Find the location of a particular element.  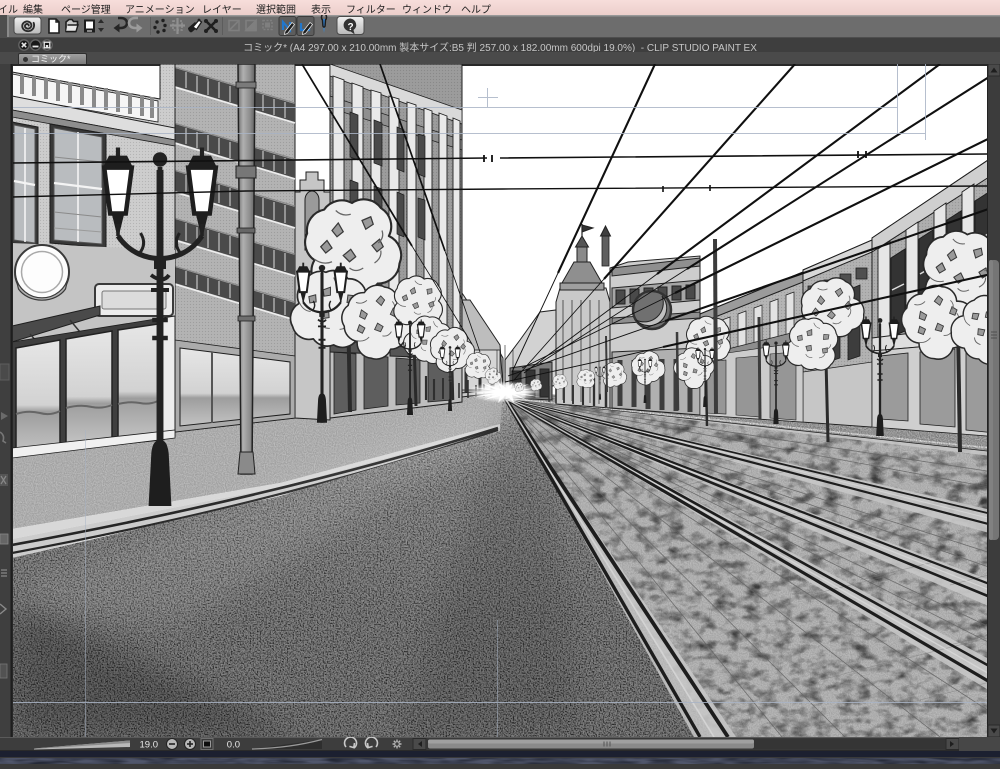

svg-text: 19.0 is located at coordinates (149, 745).